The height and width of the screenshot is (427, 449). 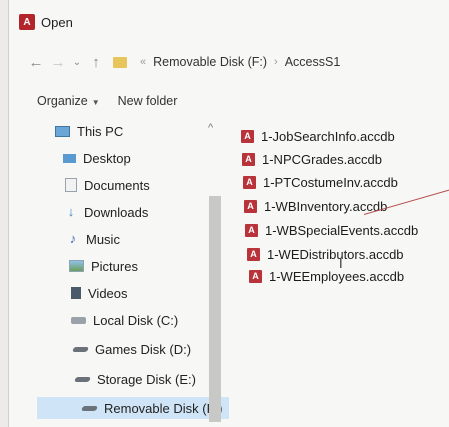 What do you see at coordinates (73, 238) in the screenshot?
I see `music-icon: ♪` at bounding box center [73, 238].